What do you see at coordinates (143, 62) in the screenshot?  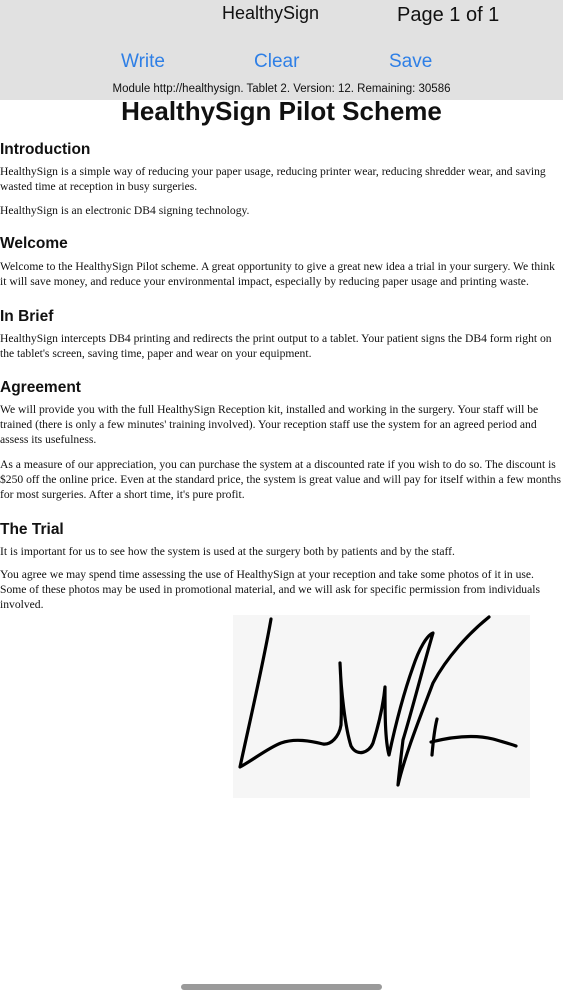 I see `write-button: Write` at bounding box center [143, 62].